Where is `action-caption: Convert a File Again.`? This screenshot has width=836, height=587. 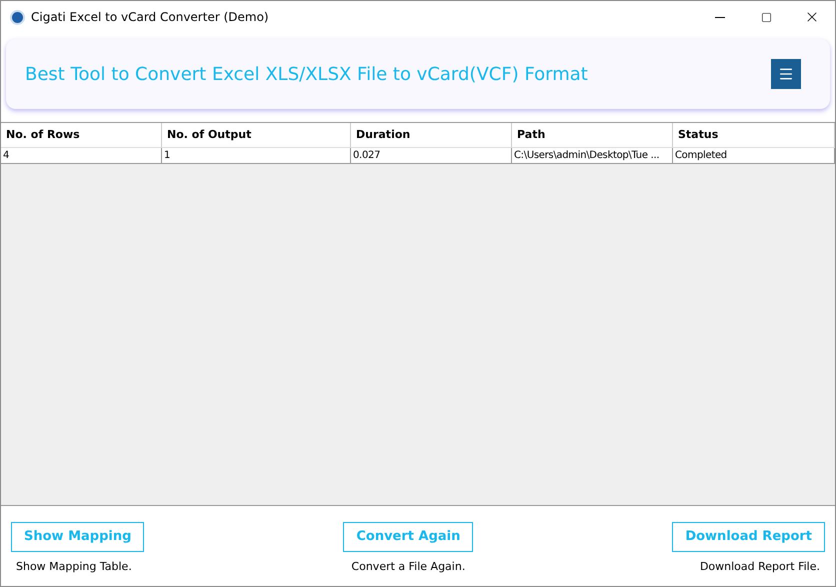
action-caption: Convert a File Again. is located at coordinates (408, 567).